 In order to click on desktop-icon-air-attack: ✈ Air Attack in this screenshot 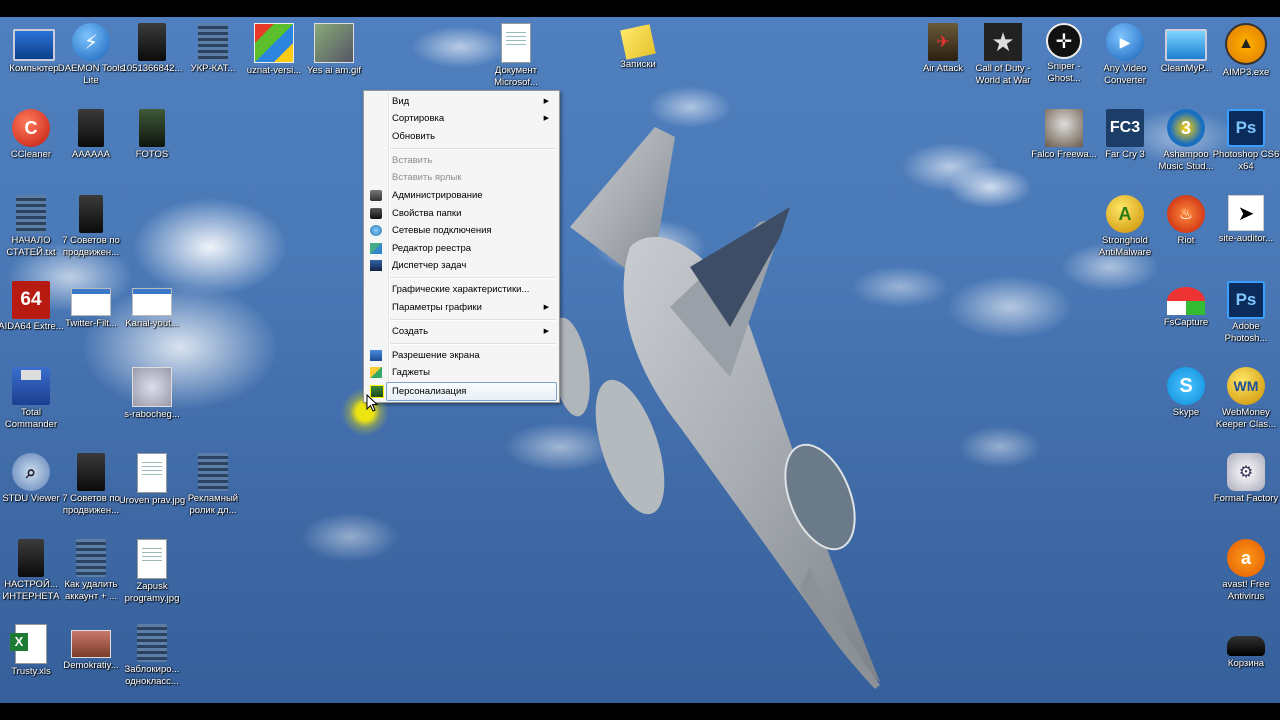, I will do `click(943, 49)`.